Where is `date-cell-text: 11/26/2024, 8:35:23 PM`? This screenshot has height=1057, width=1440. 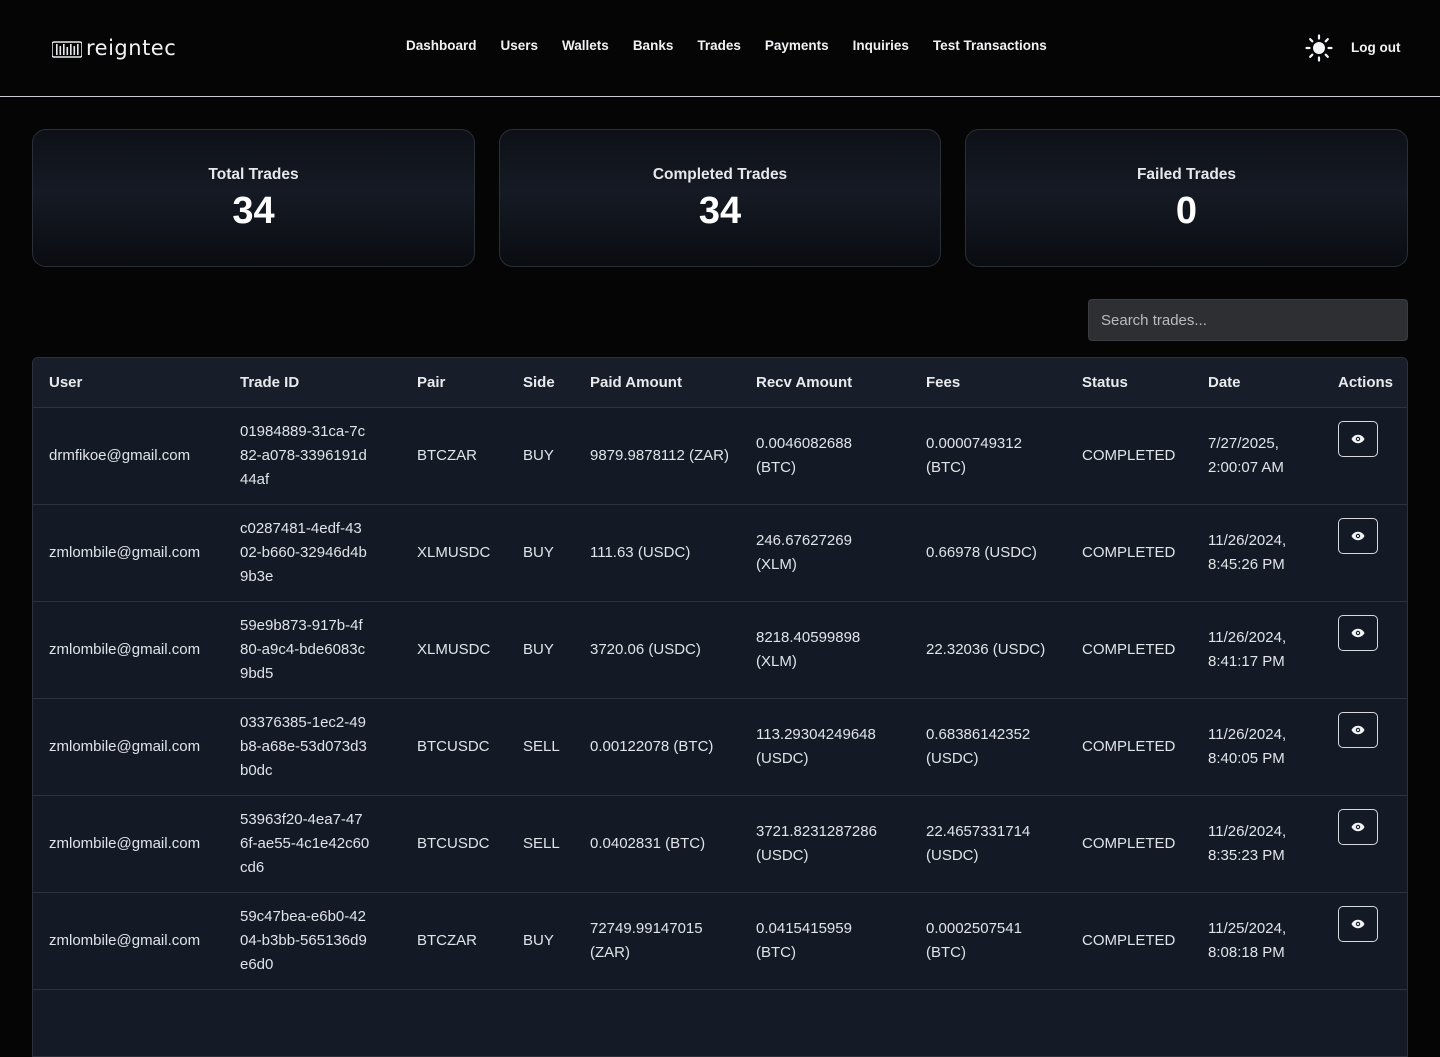
date-cell-text: 11/26/2024, 8:35:23 PM is located at coordinates (1247, 843).